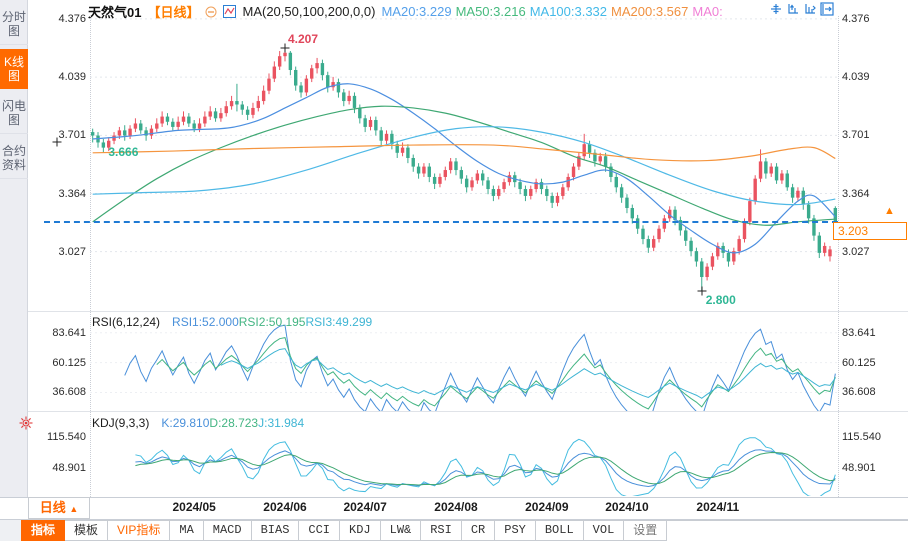 Image resolution: width=908 pixels, height=541 pixels. What do you see at coordinates (14, 24) in the screenshot?
I see `sidebar-item-option: 分时图` at bounding box center [14, 24].